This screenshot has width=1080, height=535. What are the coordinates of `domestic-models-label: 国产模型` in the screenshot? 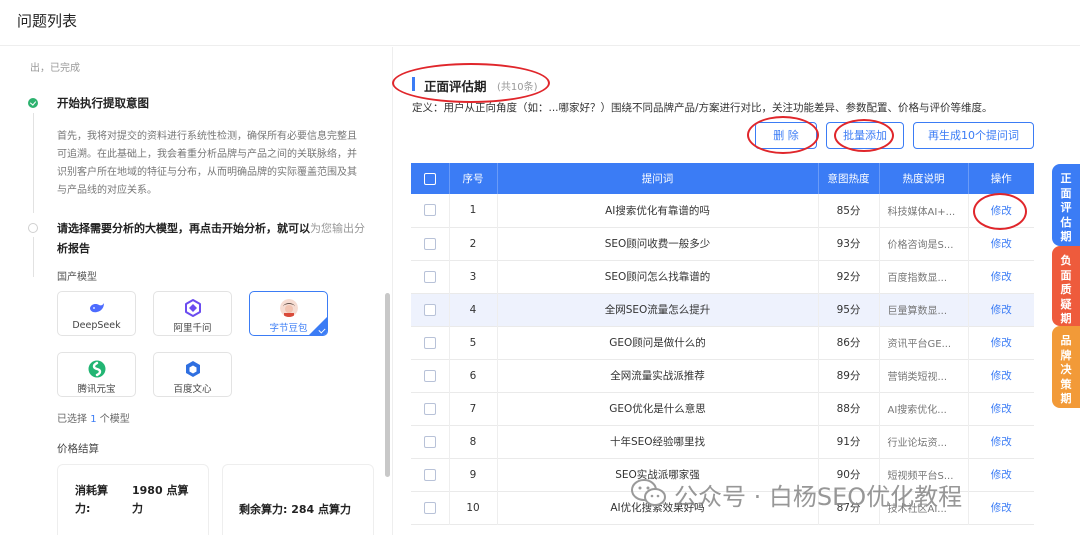 It's located at (77, 277).